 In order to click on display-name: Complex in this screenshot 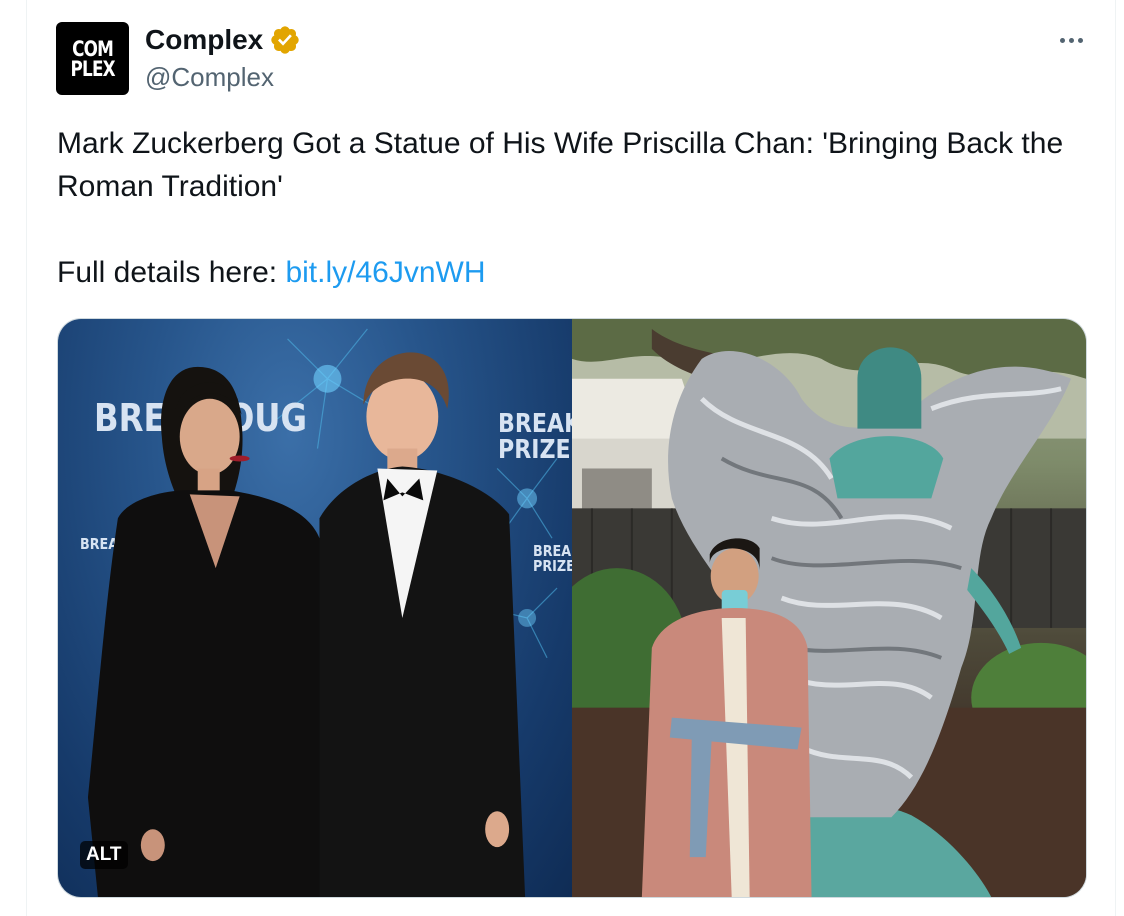, I will do `click(204, 40)`.